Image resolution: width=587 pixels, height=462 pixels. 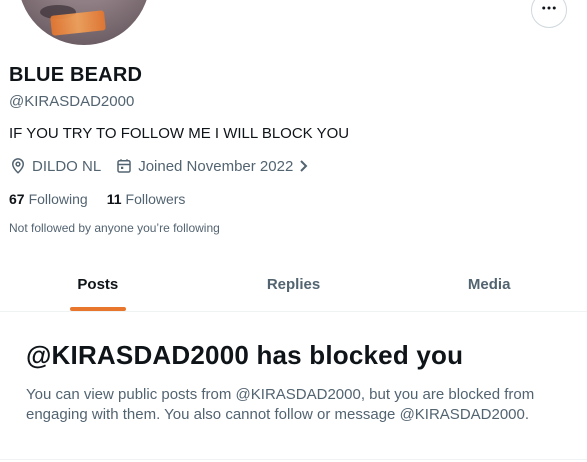 I want to click on following-count: 67, so click(x=17, y=199).